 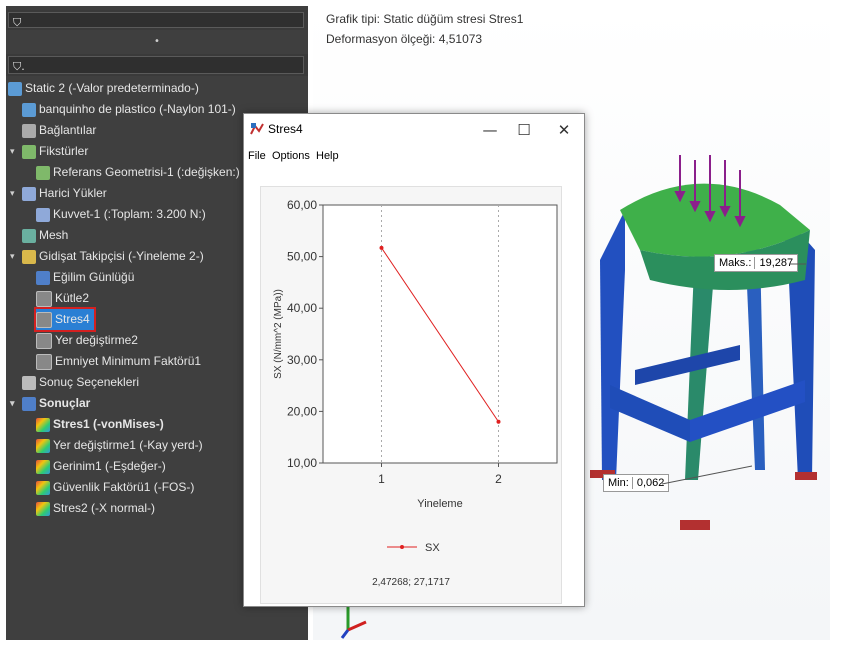 I want to click on tree-node-label: Emniyet Minimum Faktörü1, so click(x=128, y=361).